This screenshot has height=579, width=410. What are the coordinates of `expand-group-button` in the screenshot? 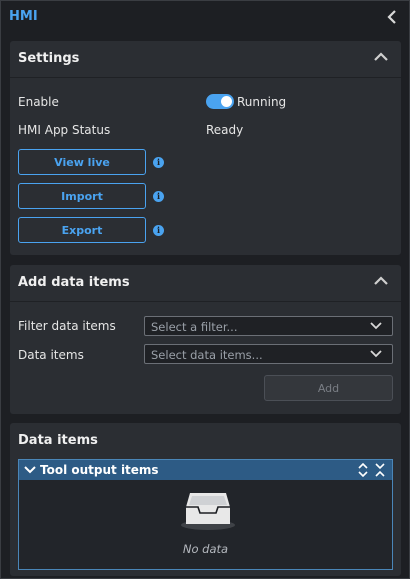 It's located at (30, 471).